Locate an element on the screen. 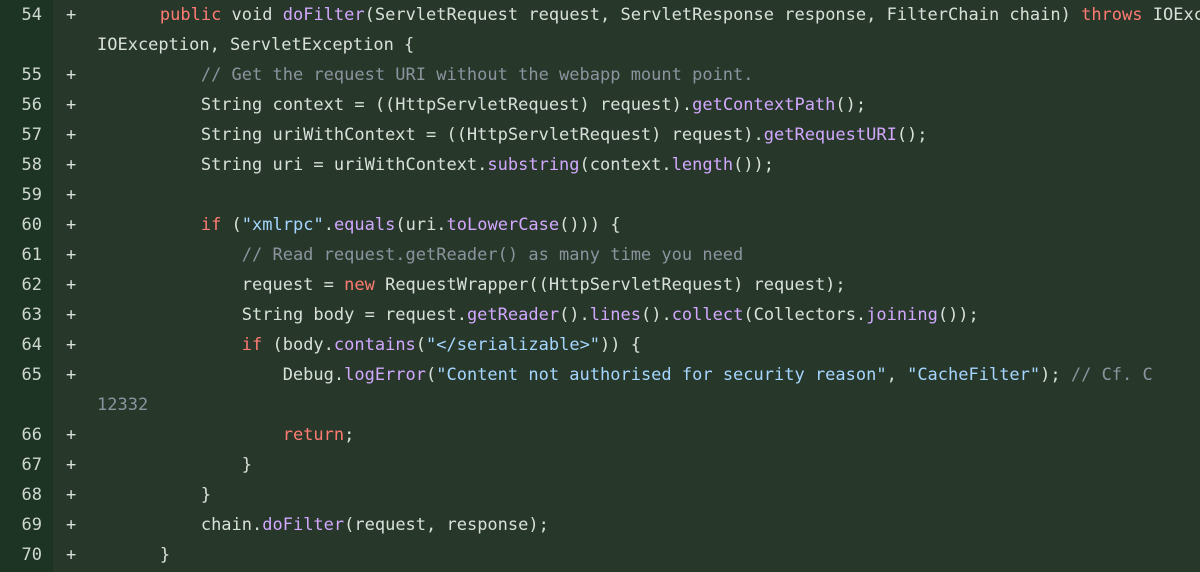 The width and height of the screenshot is (1200, 572). code-token: , is located at coordinates (897, 375).